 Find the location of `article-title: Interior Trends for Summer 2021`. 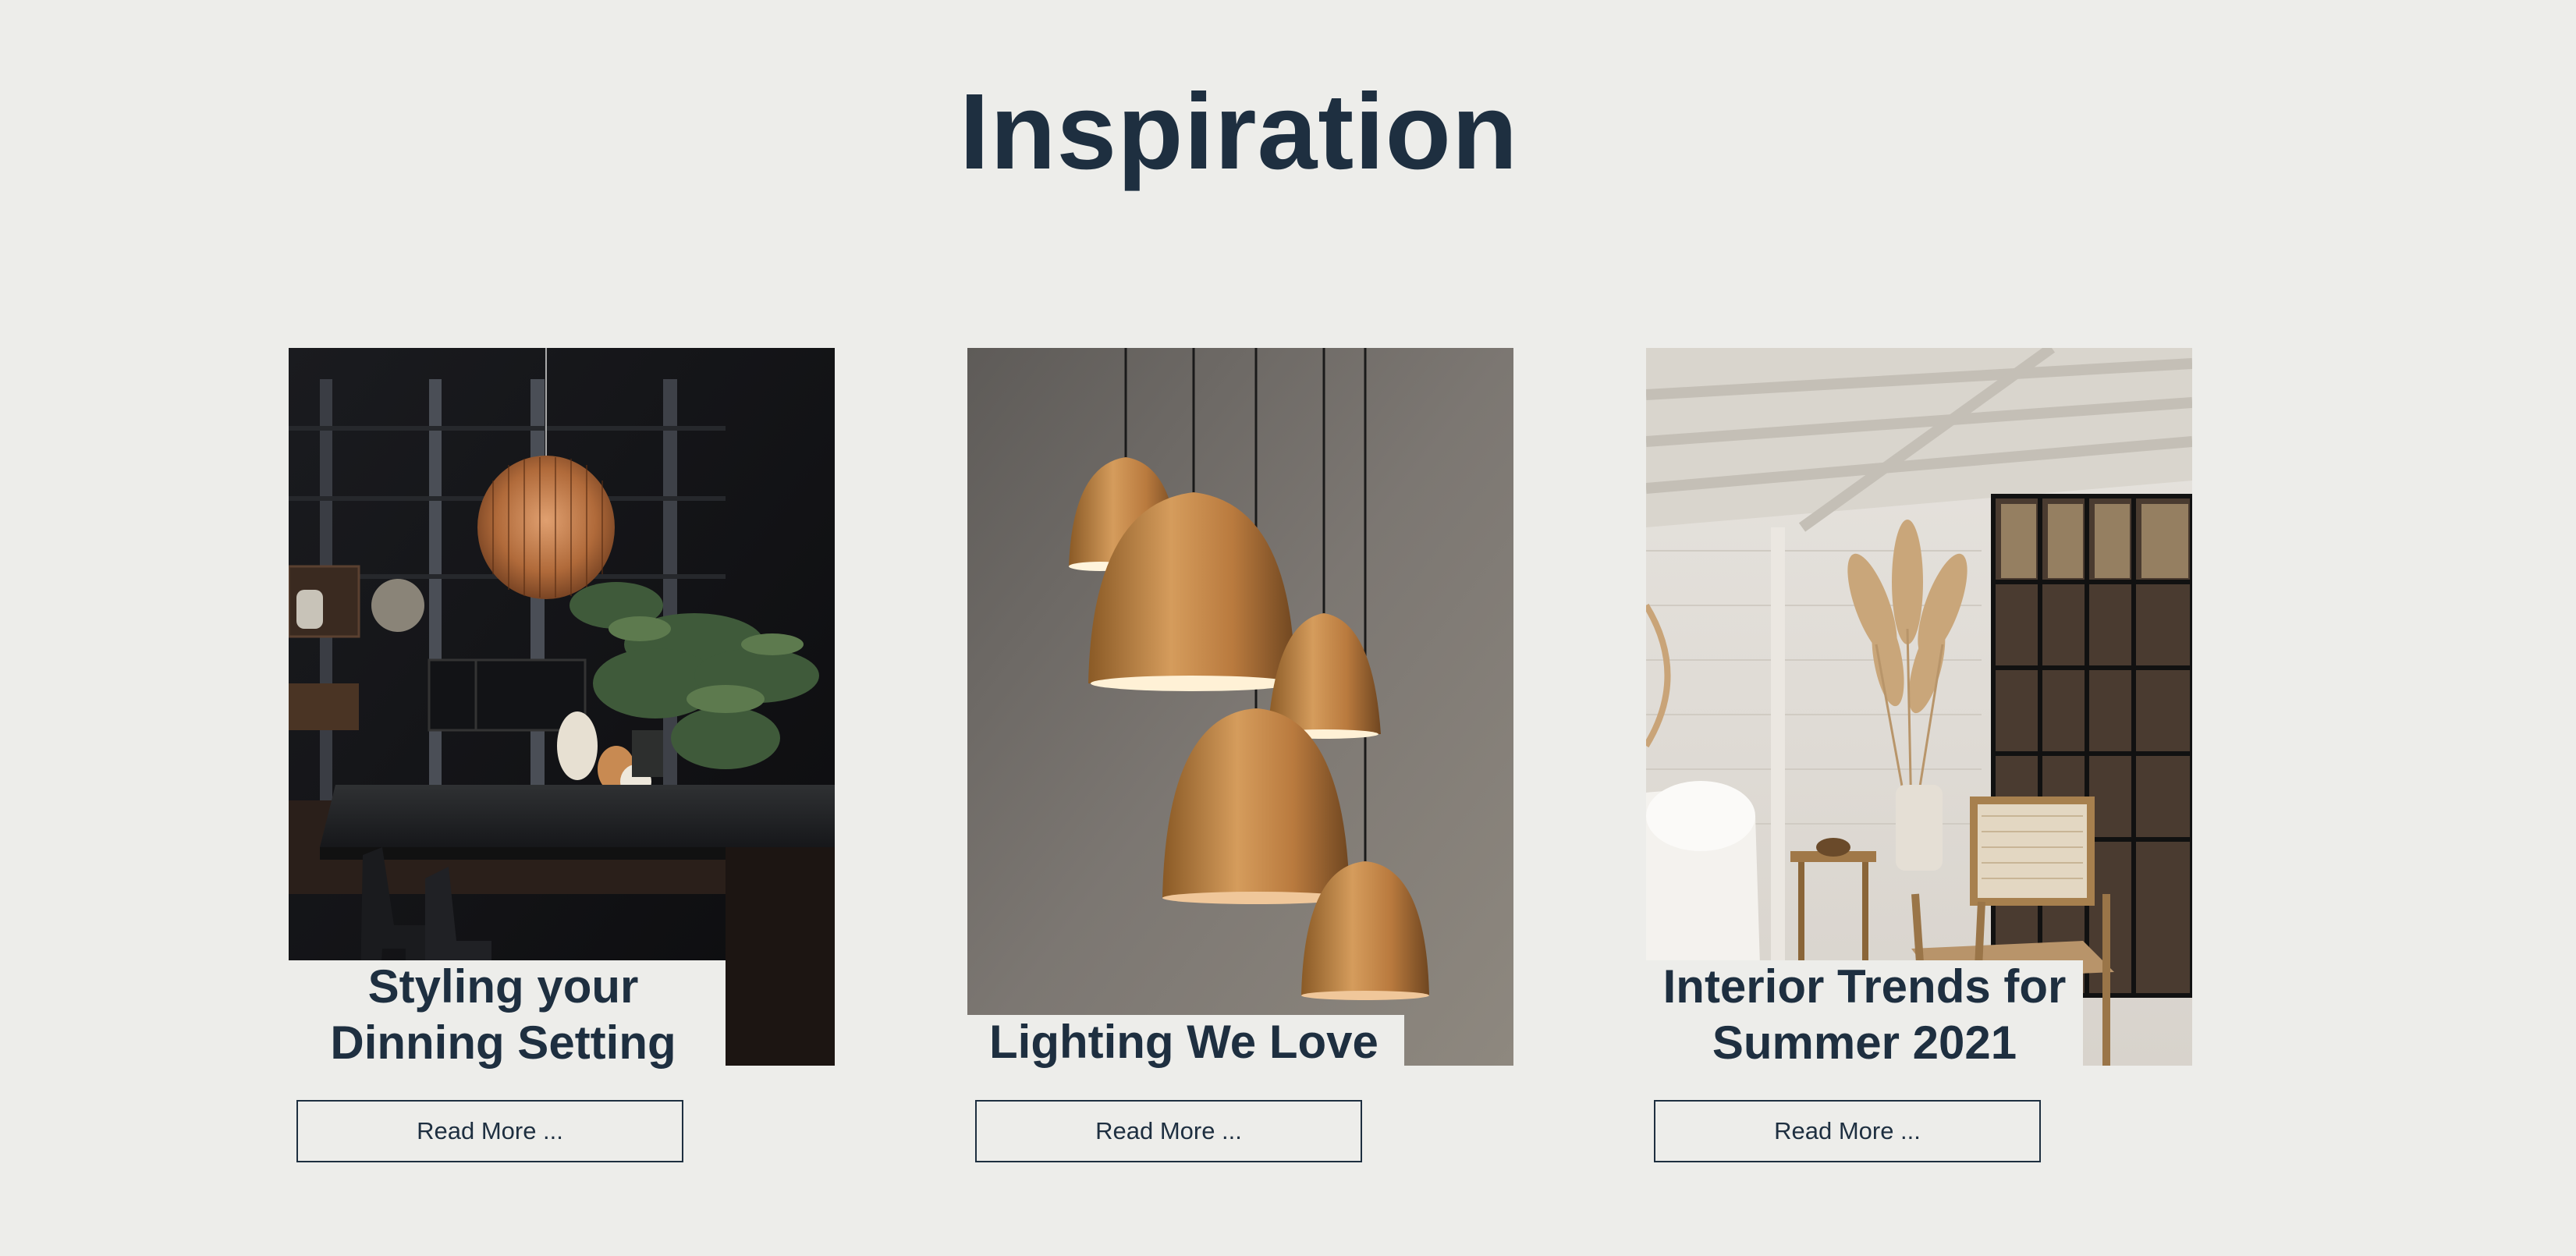

article-title: Interior Trends for Summer 2021 is located at coordinates (1864, 1014).